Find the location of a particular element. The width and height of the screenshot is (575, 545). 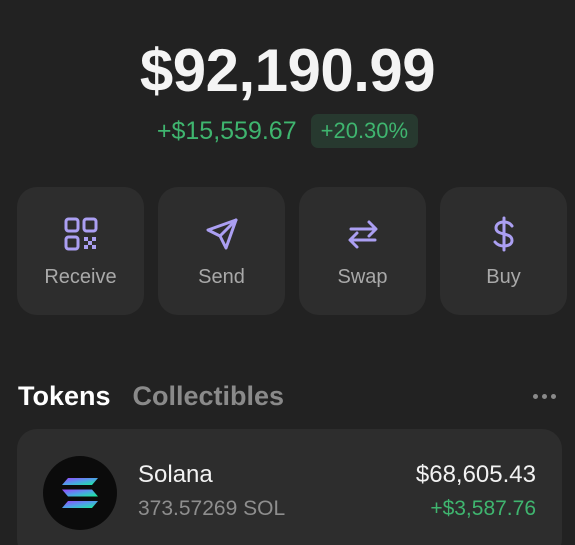

swap-icon is located at coordinates (363, 234).